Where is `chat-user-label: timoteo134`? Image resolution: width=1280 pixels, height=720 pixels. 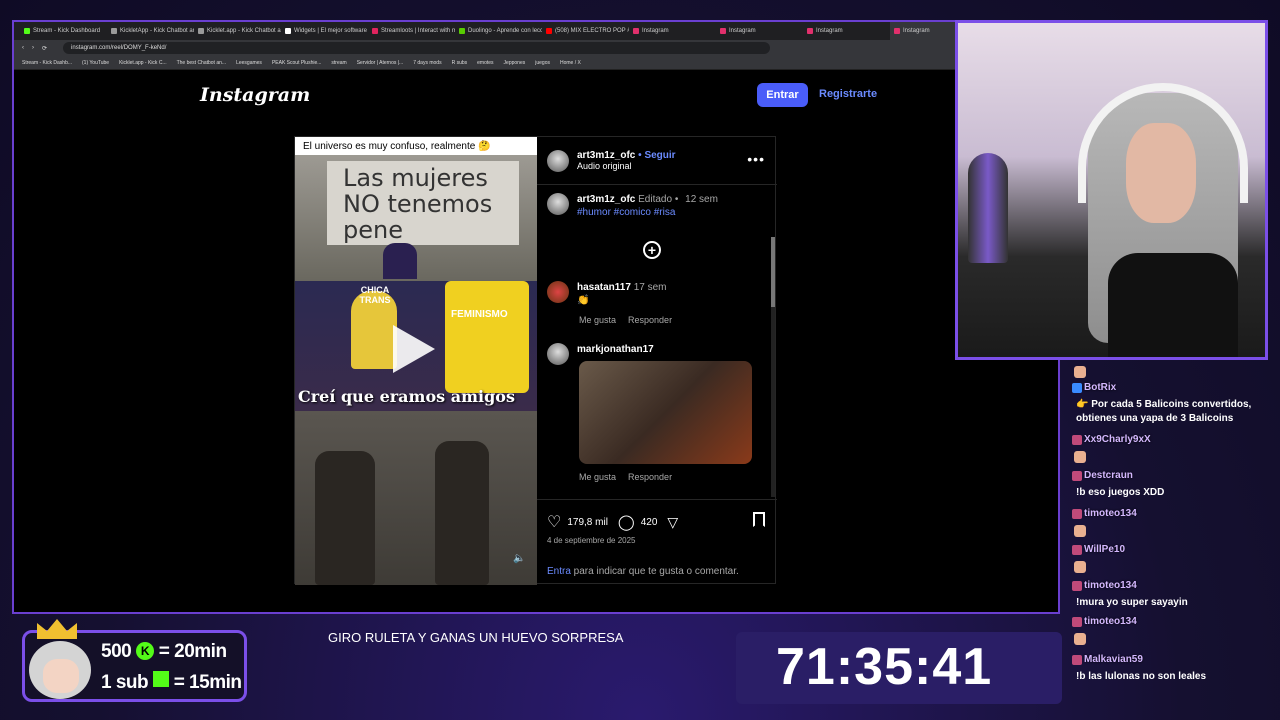
chat-user-label: timoteo134 is located at coordinates (1110, 513).